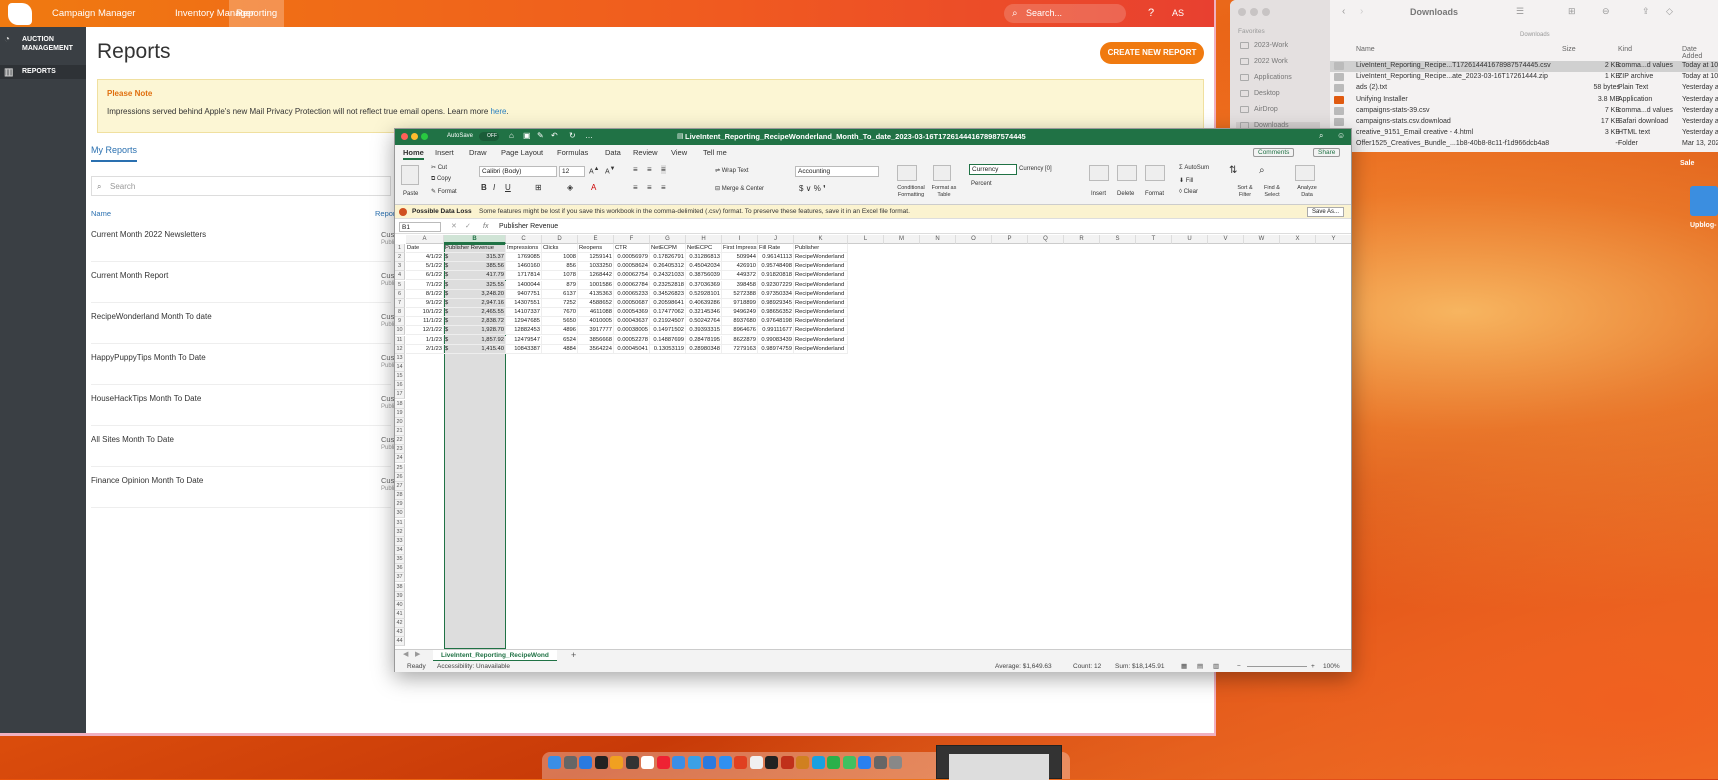 Image resolution: width=1718 pixels, height=780 pixels. What do you see at coordinates (1606, 11) in the screenshot?
I see `action-icon: ⊖` at bounding box center [1606, 11].